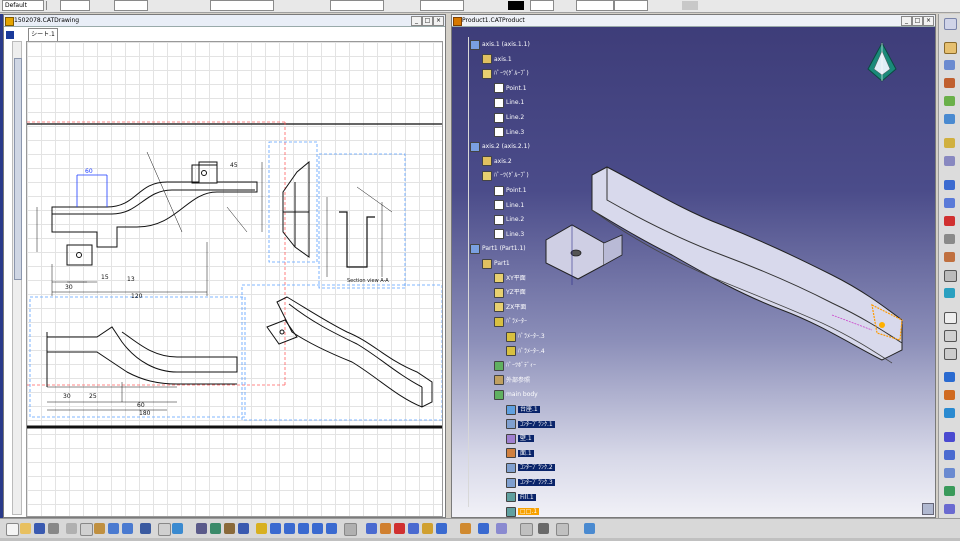 This screenshot has width=960, height=541. What do you see at coordinates (427, 528) in the screenshot?
I see `material-icon` at bounding box center [427, 528].